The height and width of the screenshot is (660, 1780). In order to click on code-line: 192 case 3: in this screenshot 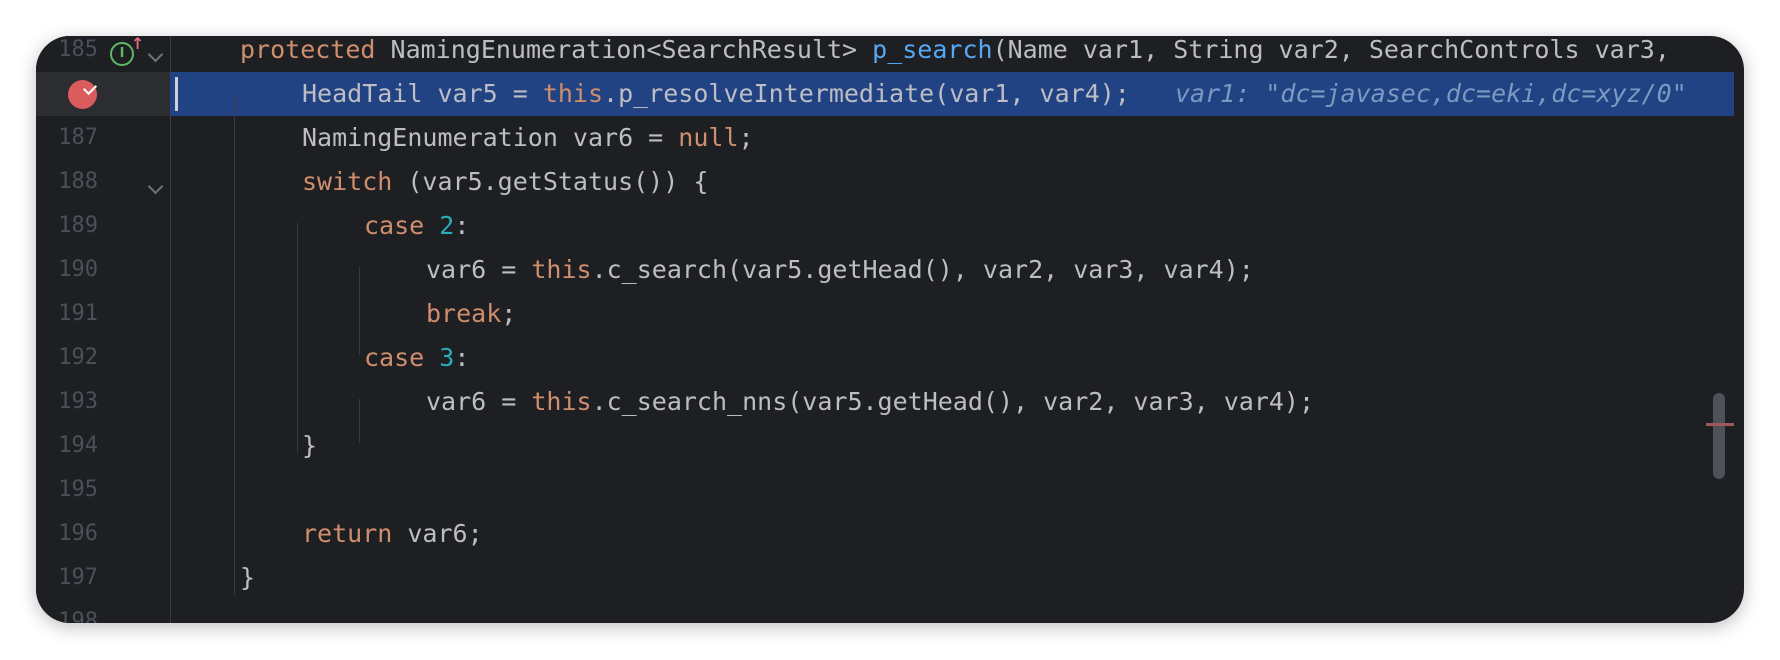, I will do `click(890, 358)`.